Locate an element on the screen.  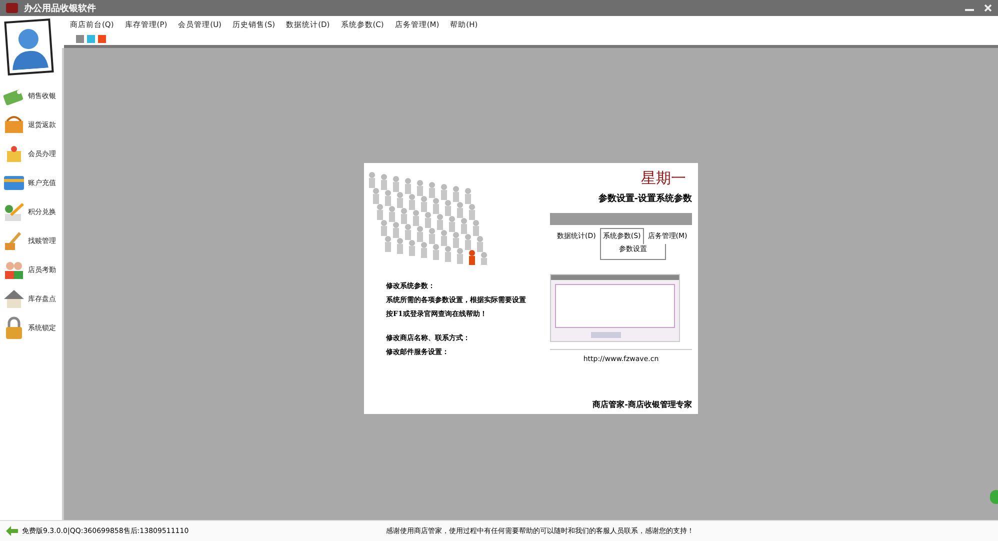
pencil-icon is located at coordinates (14, 212).